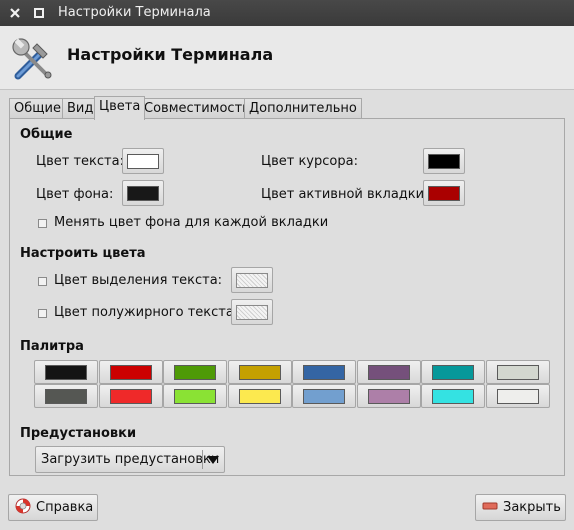 The image size is (574, 530). I want to click on bg-color-swatch, so click(143, 193).